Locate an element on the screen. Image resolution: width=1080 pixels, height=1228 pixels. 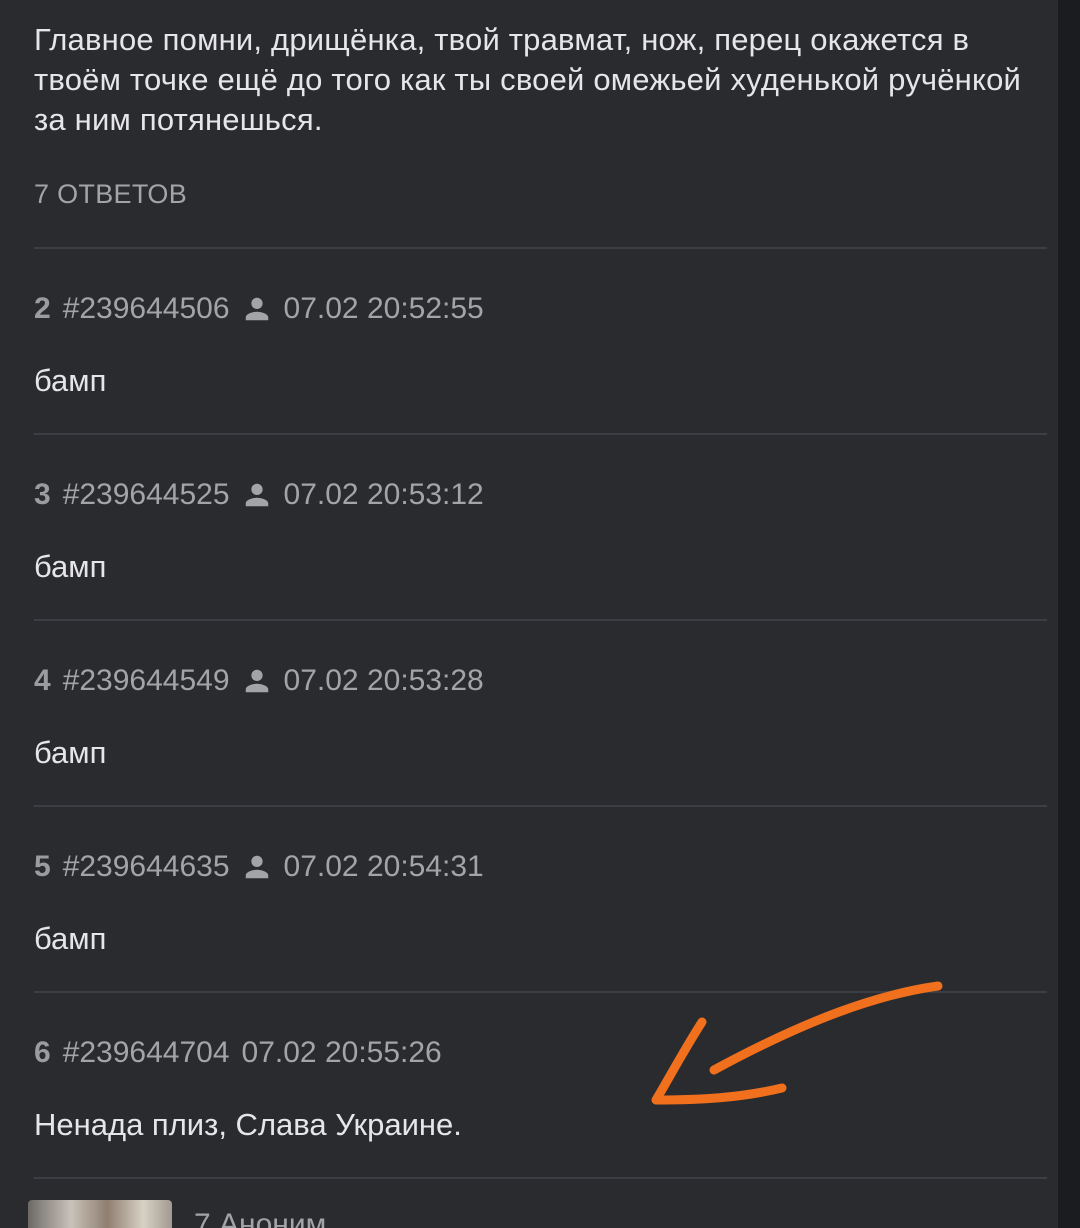
post-header: 2 #239644506 07.02 20:52:55 is located at coordinates (259, 309).